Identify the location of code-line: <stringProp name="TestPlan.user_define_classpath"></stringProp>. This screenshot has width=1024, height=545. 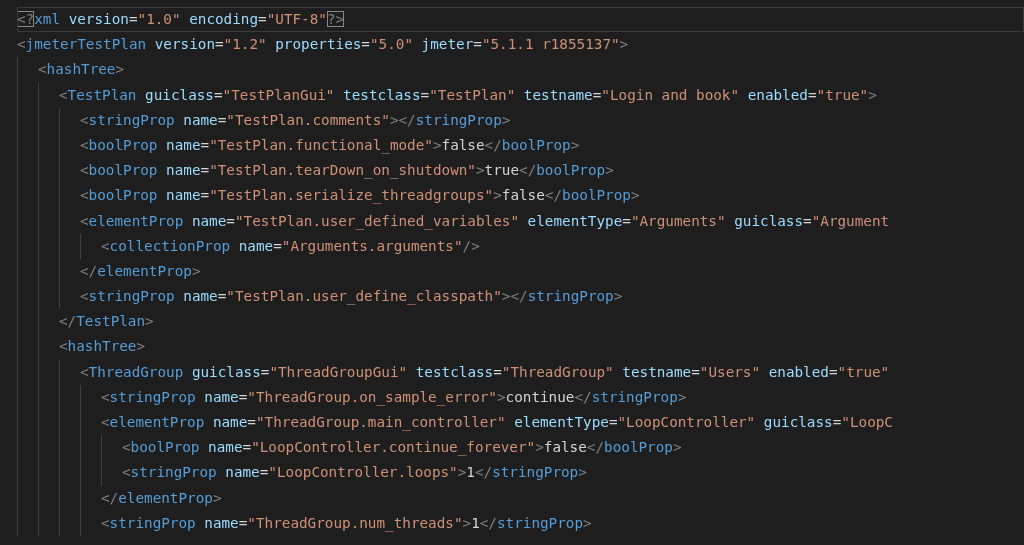
(352, 297).